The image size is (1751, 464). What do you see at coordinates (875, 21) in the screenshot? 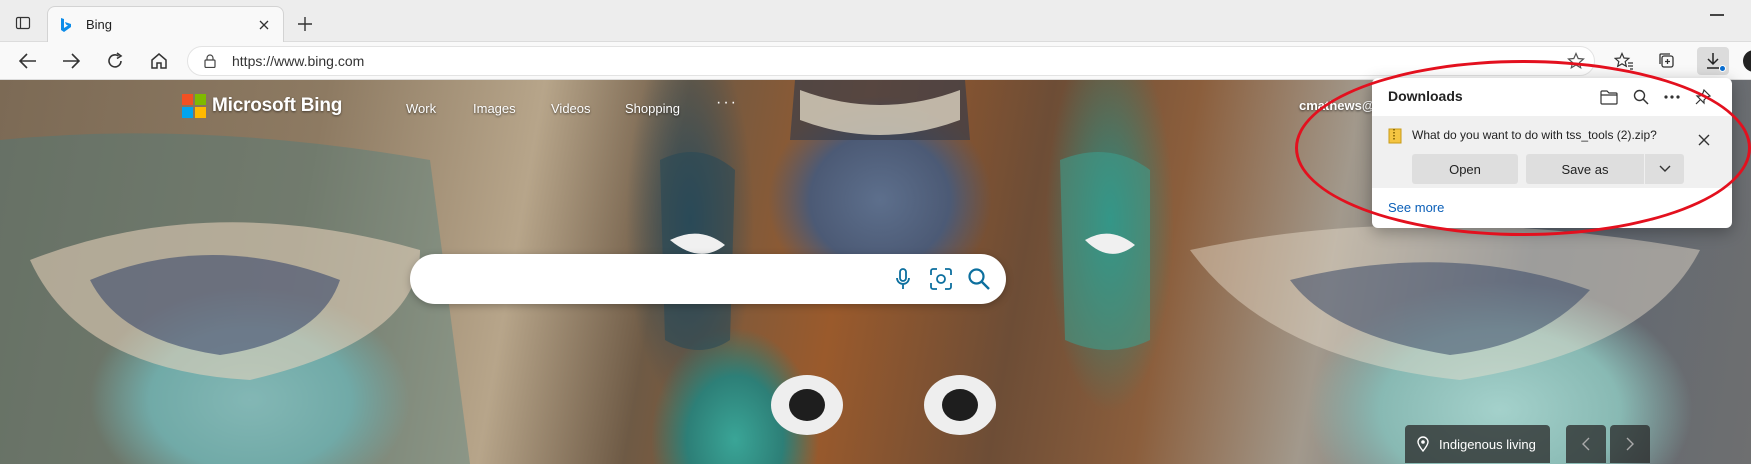
I see `tab-bar: Bing` at bounding box center [875, 21].